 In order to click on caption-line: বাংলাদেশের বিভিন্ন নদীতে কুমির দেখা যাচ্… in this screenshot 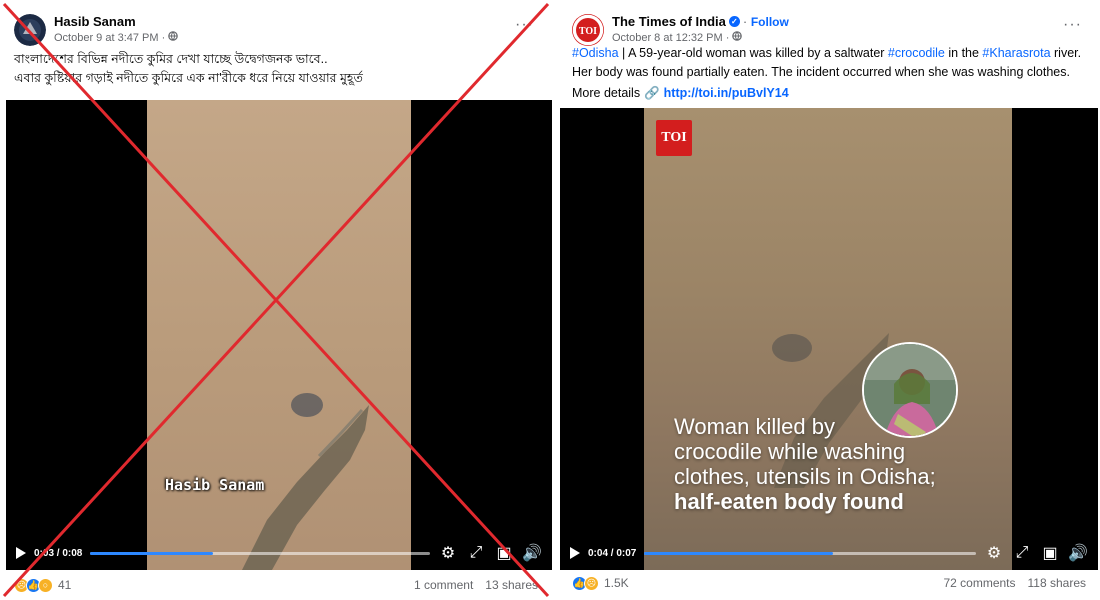, I will do `click(171, 59)`.